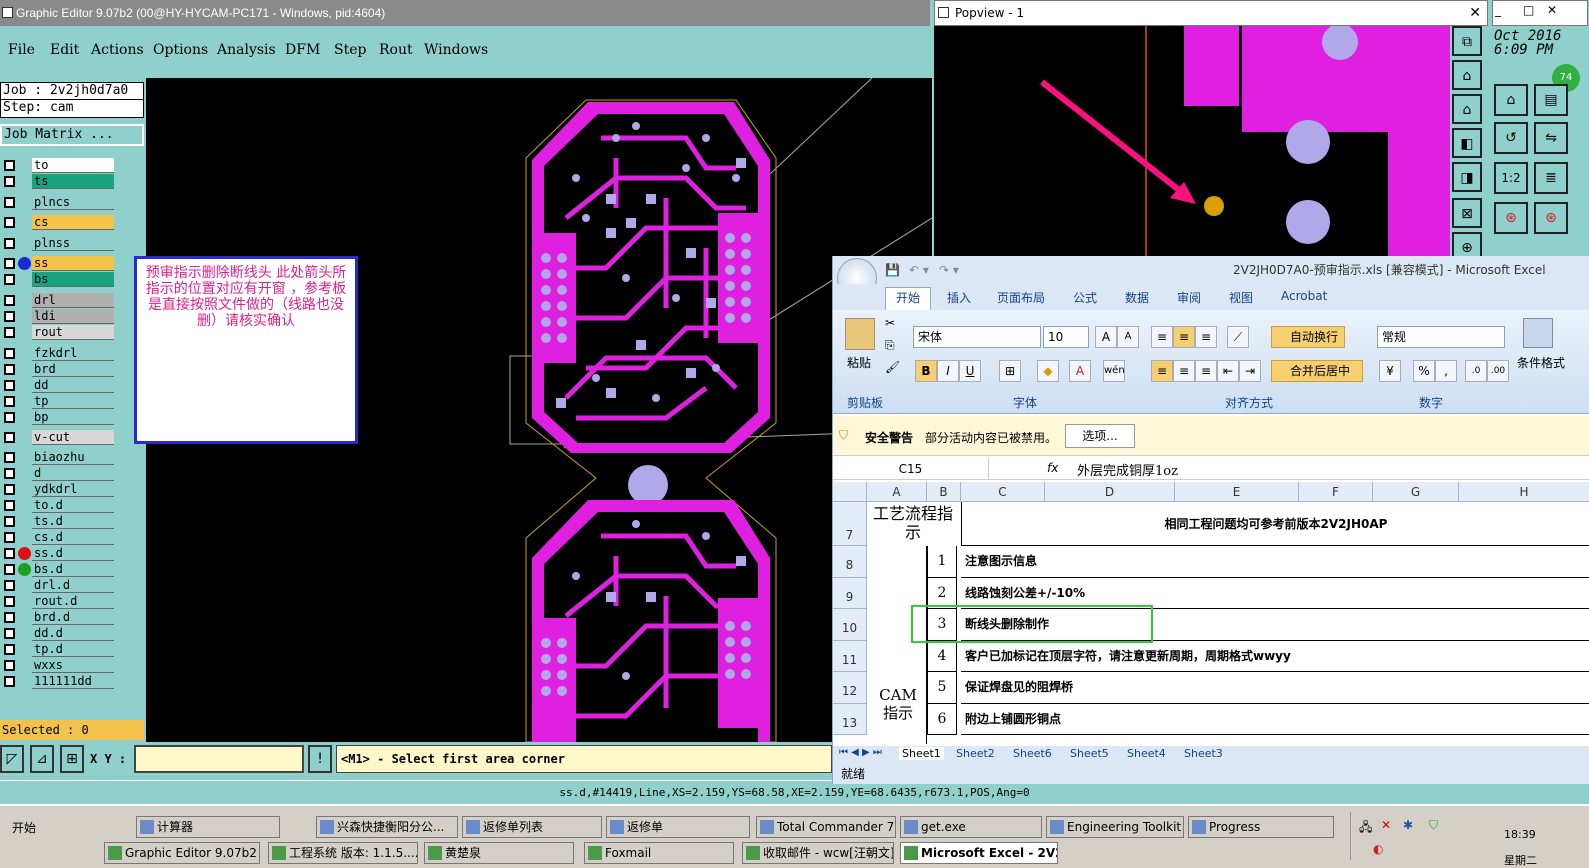 The image size is (1589, 868). Describe the element at coordinates (1498, 10) in the screenshot. I see `minimize-icon: _` at that location.